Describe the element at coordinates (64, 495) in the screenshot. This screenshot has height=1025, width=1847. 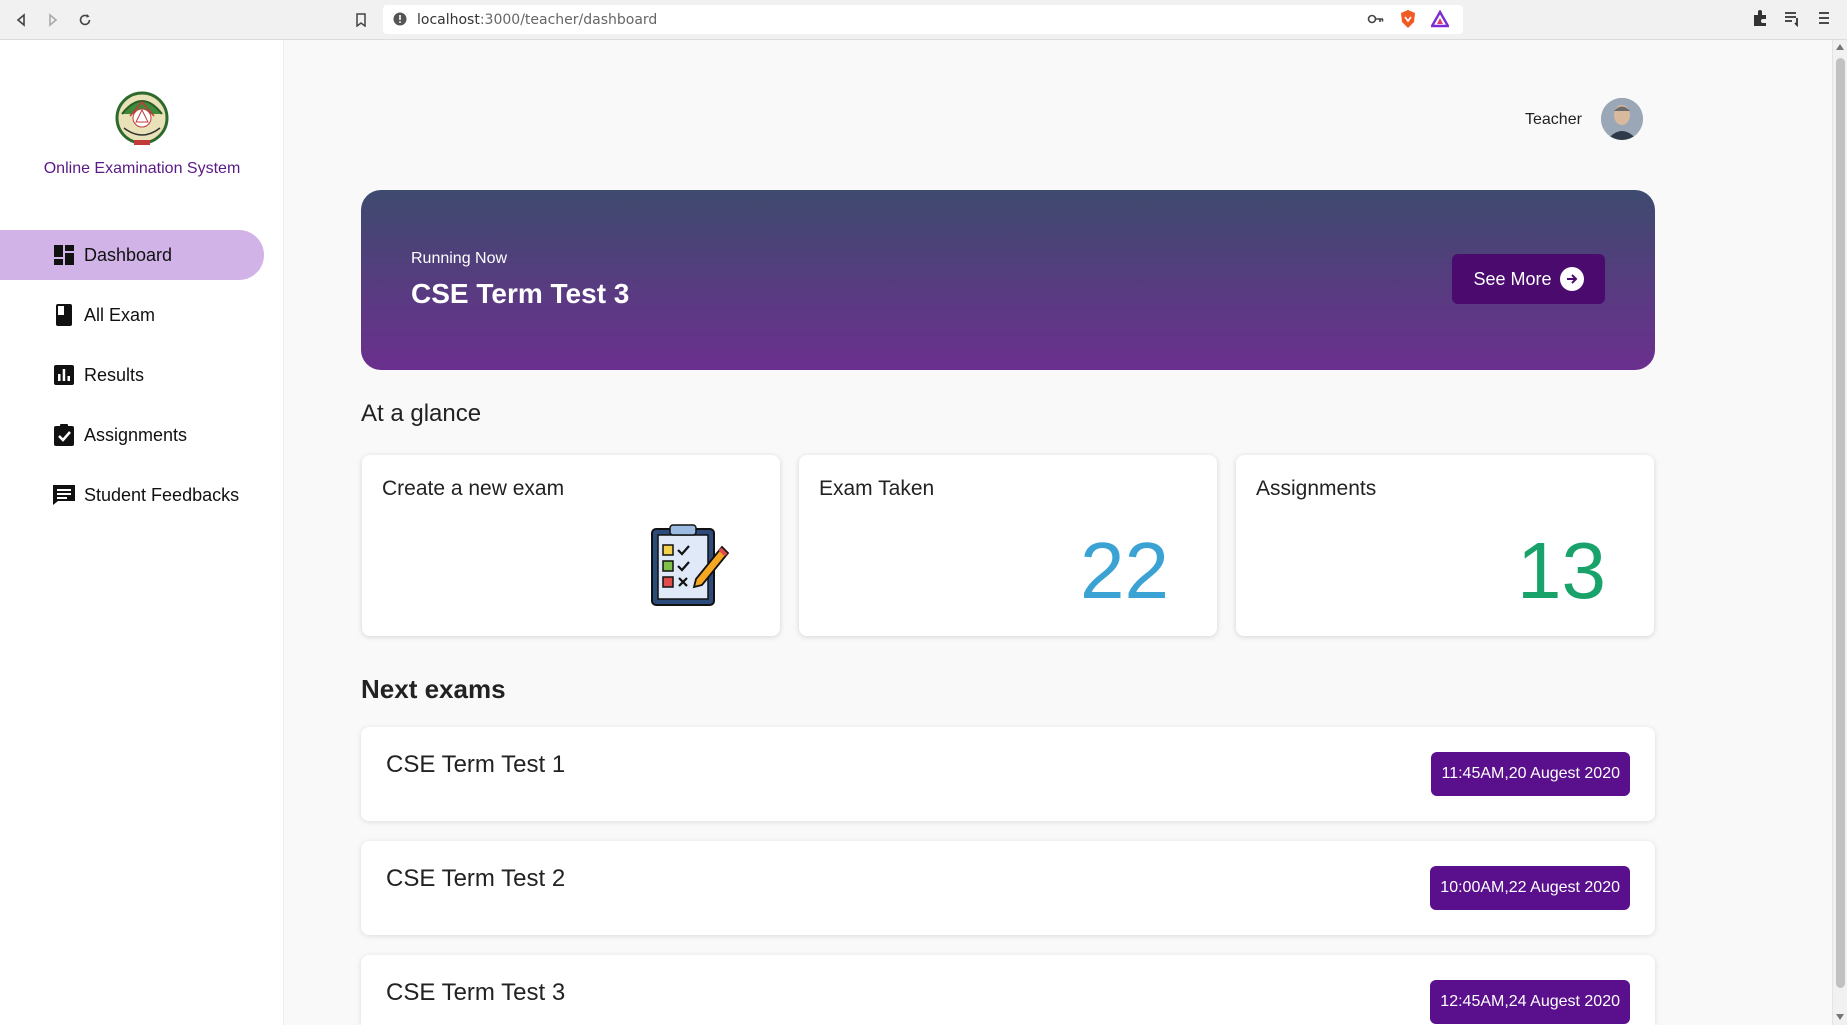
I see `feedback-icon` at that location.